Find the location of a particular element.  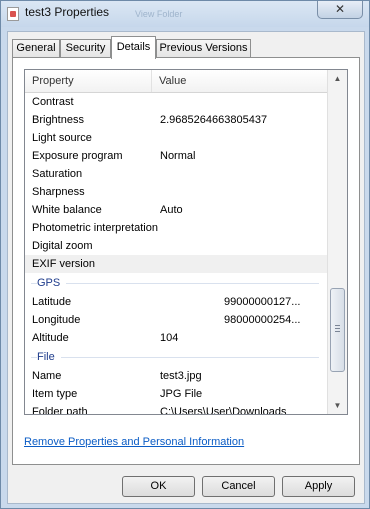

property-name: Item type is located at coordinates (55, 394).